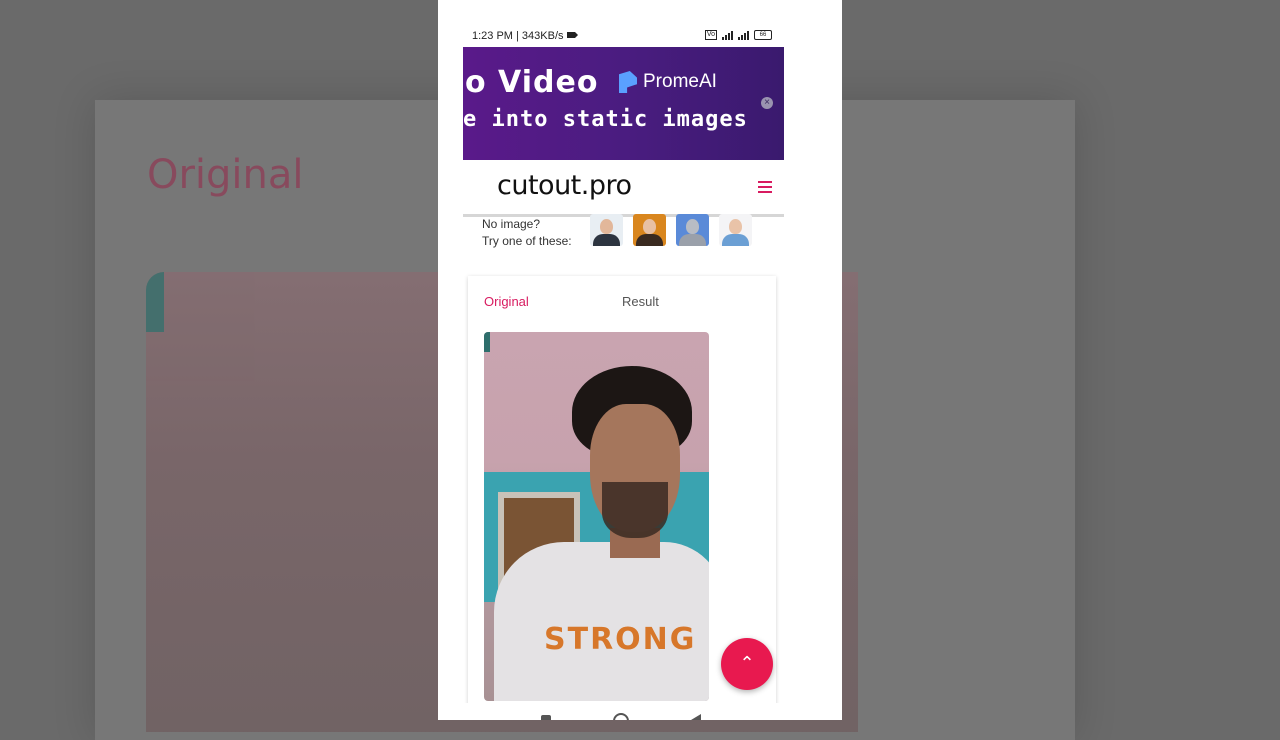 The image size is (1280, 740). Describe the element at coordinates (640, 36) in the screenshot. I see `status-bar: 1:23 PM | 343KB/s Vo 66` at that location.